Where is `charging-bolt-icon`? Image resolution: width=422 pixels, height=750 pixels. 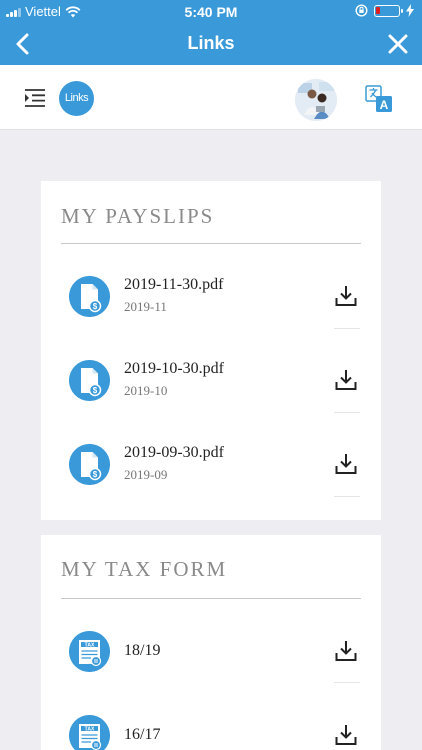 charging-bolt-icon is located at coordinates (410, 10).